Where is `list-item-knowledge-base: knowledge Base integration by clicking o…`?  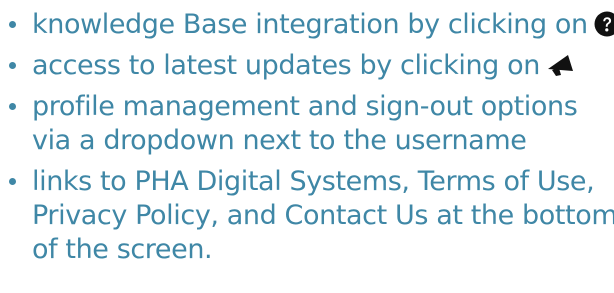
list-item-knowledge-base: knowledge Base integration by clicking o… is located at coordinates (311, 25).